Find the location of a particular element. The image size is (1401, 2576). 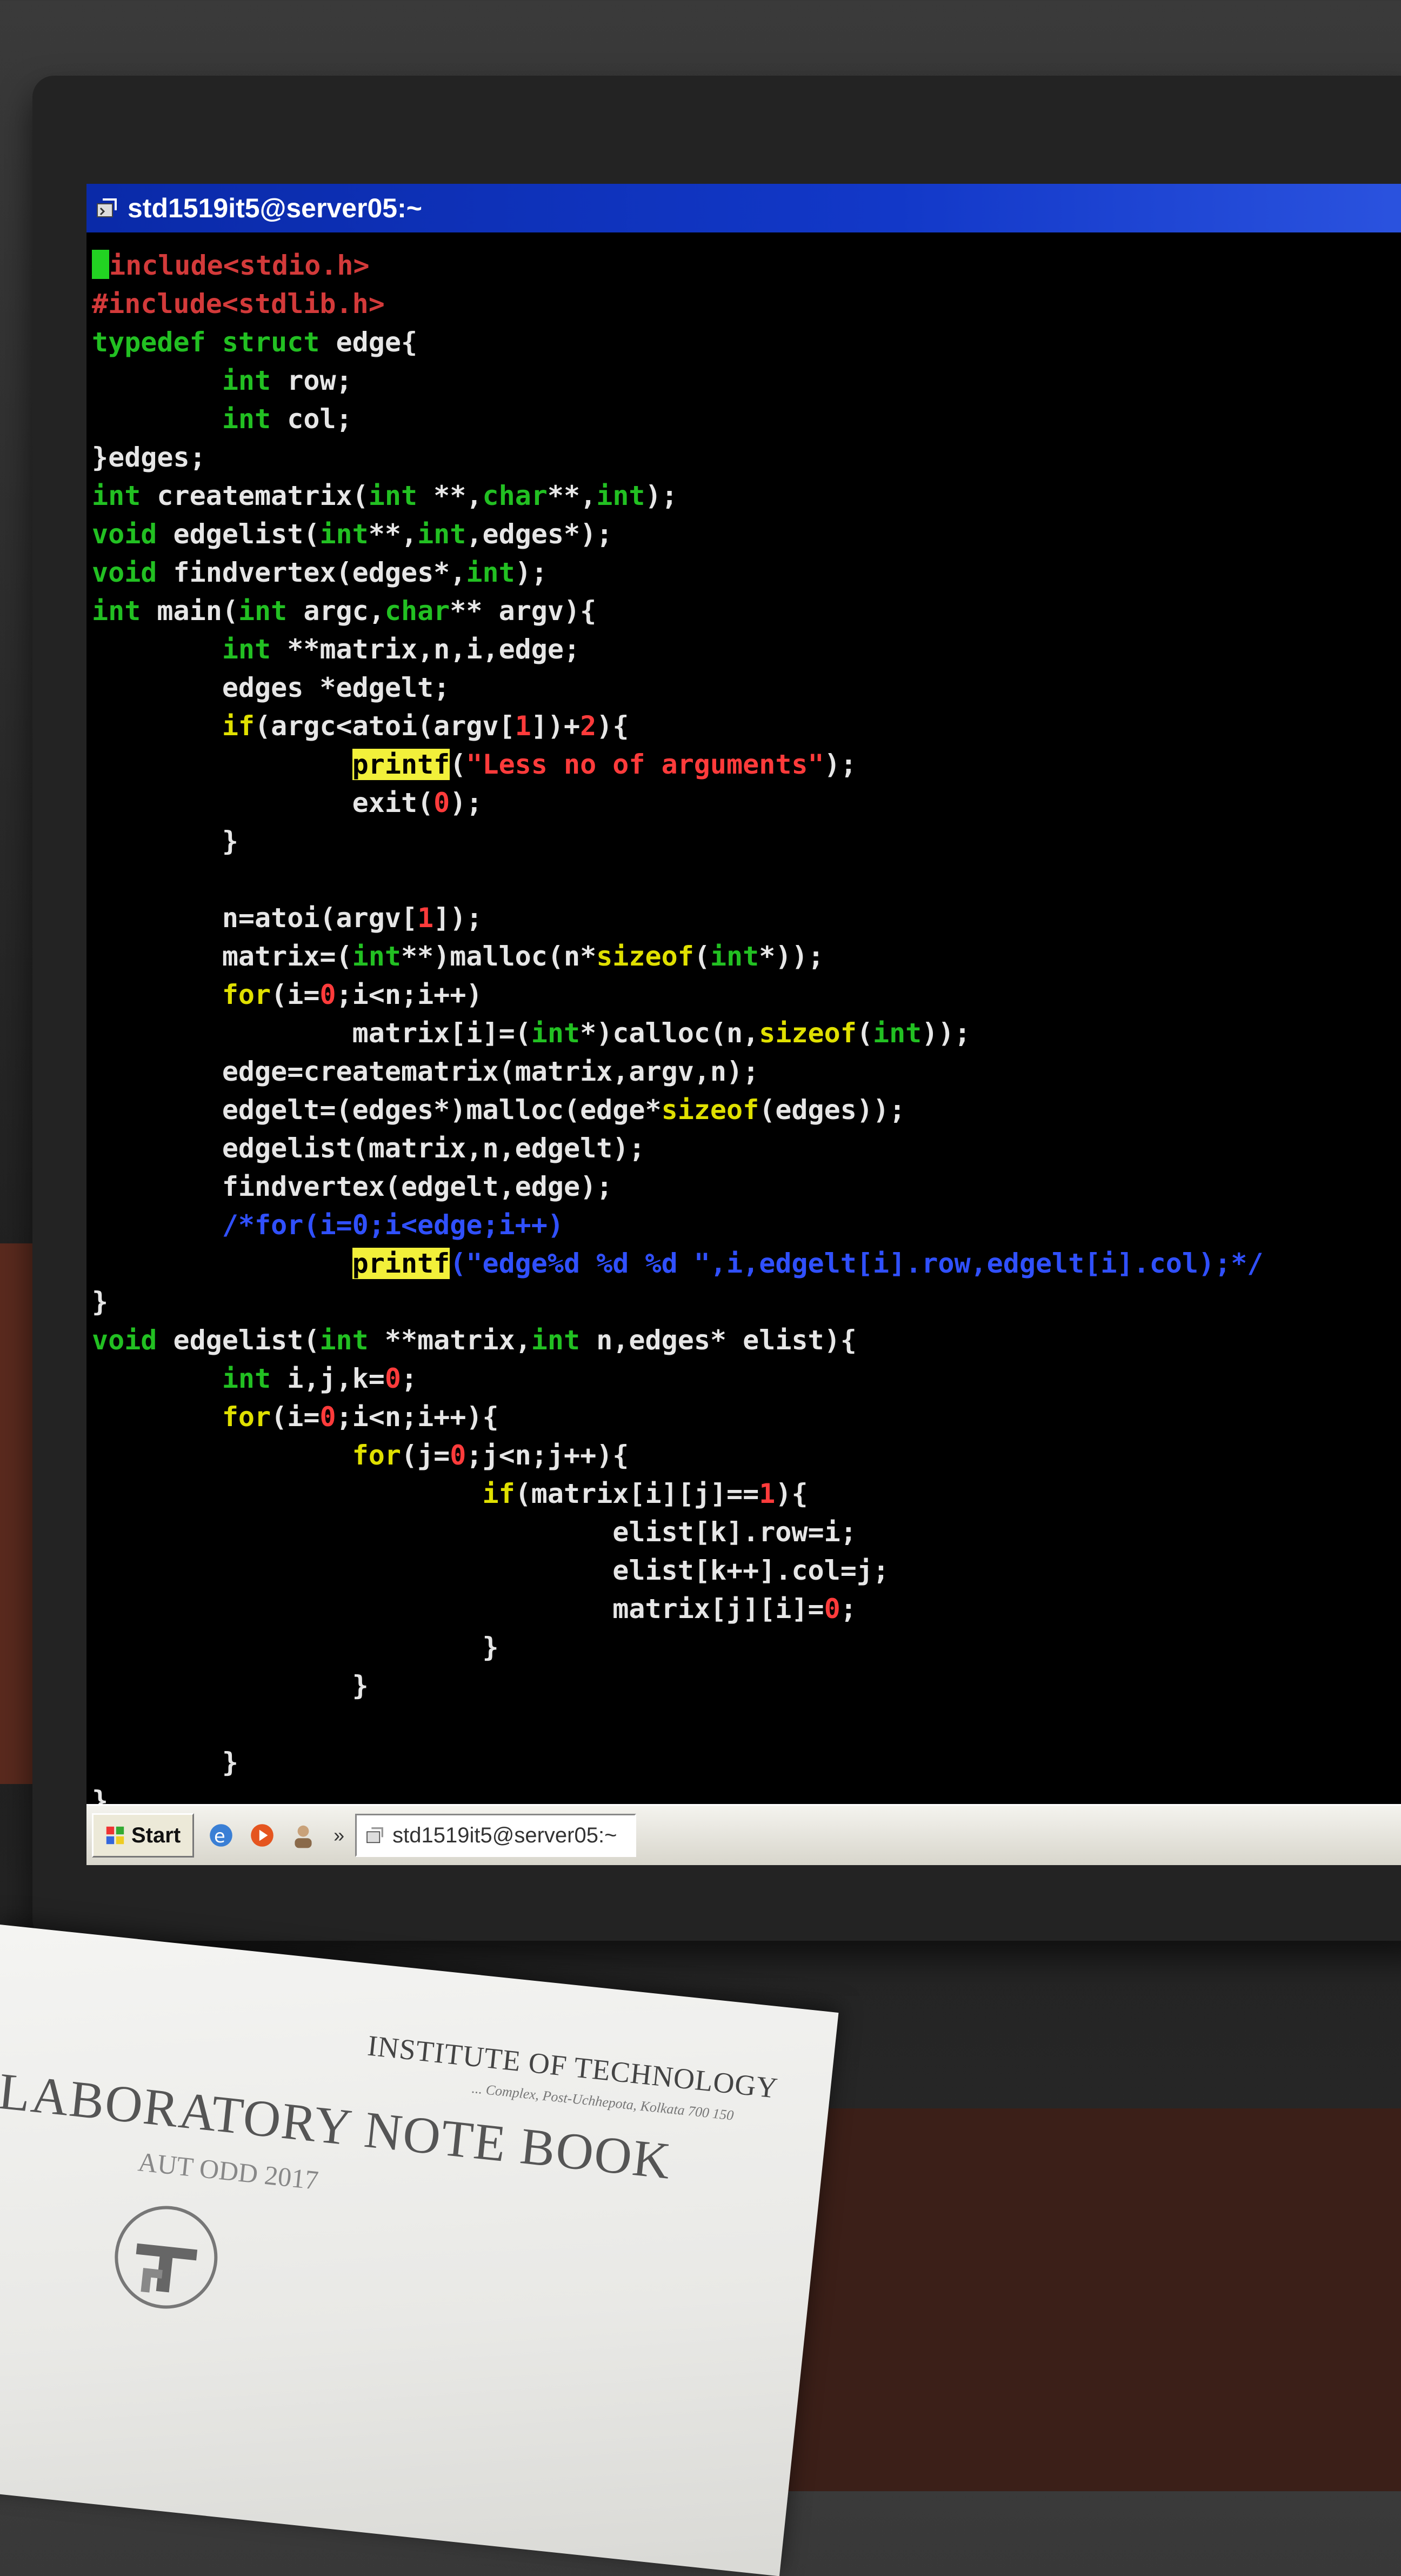

code-token: }edges; is located at coordinates (149, 457).